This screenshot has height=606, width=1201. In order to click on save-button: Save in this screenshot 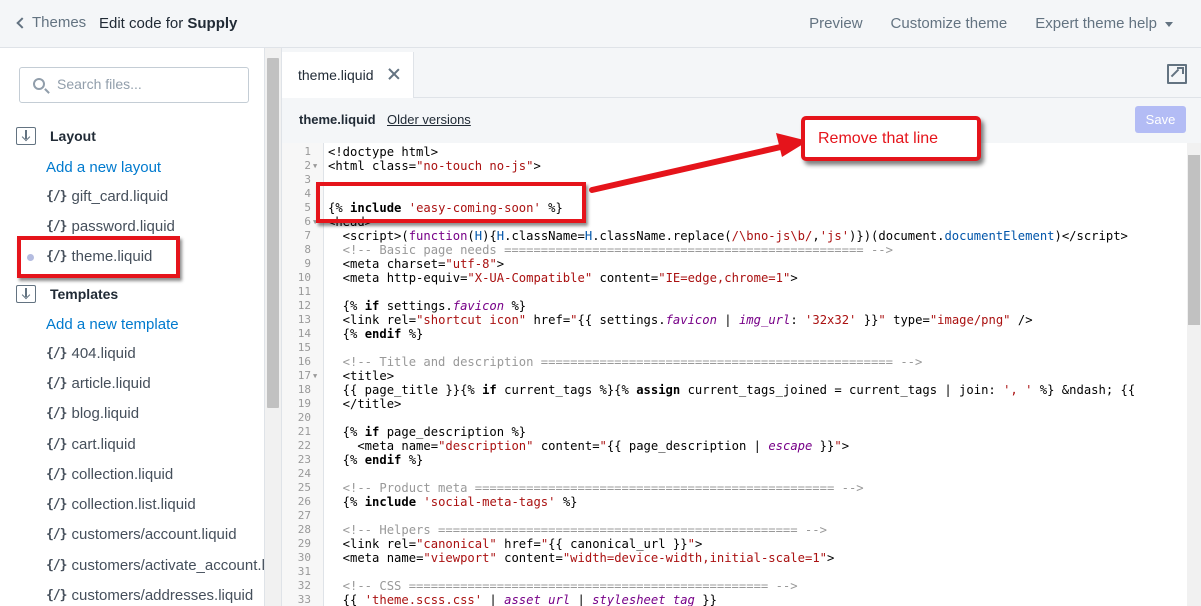, I will do `click(1160, 119)`.